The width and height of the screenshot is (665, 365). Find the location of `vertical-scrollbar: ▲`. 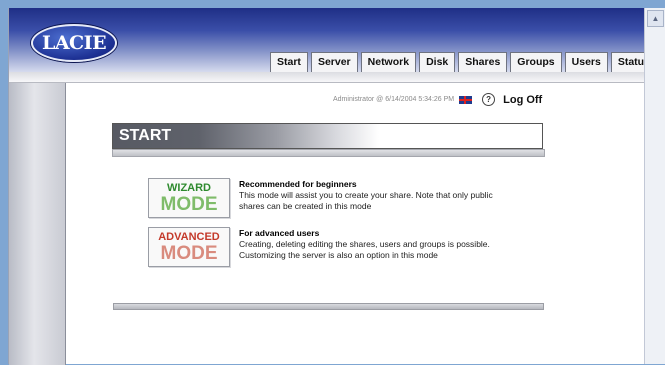

vertical-scrollbar: ▲ is located at coordinates (654, 186).